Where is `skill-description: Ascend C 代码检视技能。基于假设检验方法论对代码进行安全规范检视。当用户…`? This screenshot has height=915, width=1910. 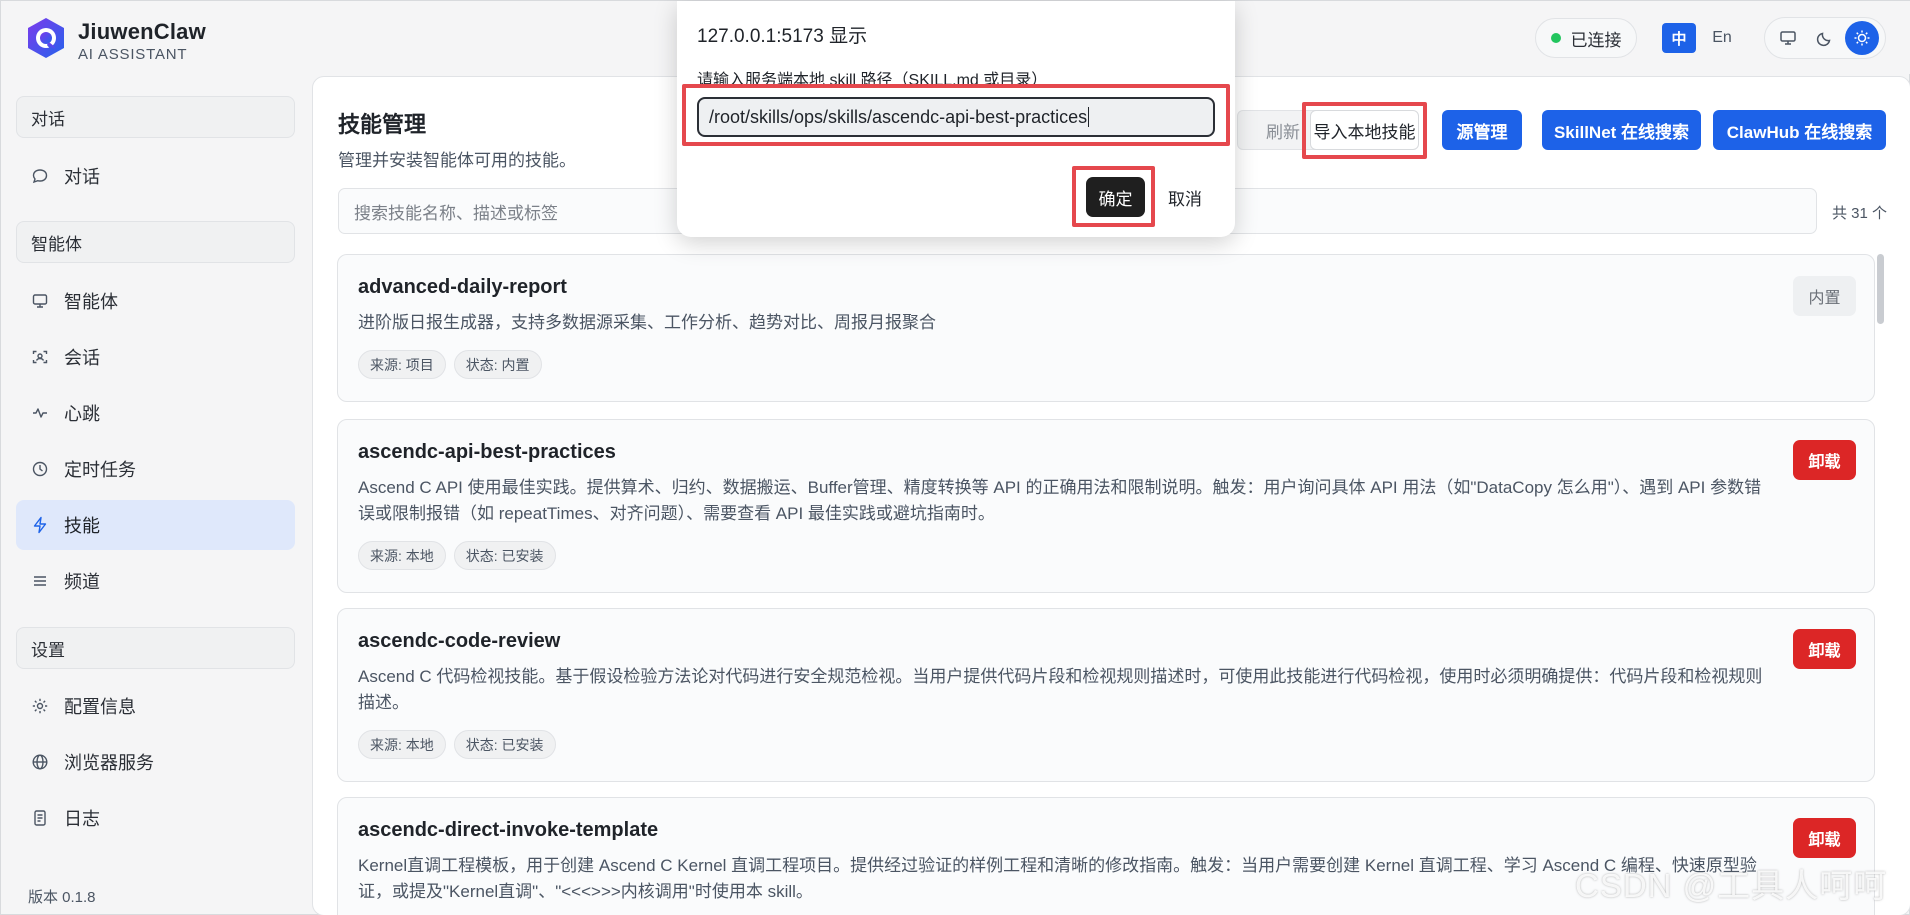 skill-description: Ascend C 代码检视技能。基于假设检验方法论对代码进行安全规范检视。当用户… is located at coordinates (1060, 689).